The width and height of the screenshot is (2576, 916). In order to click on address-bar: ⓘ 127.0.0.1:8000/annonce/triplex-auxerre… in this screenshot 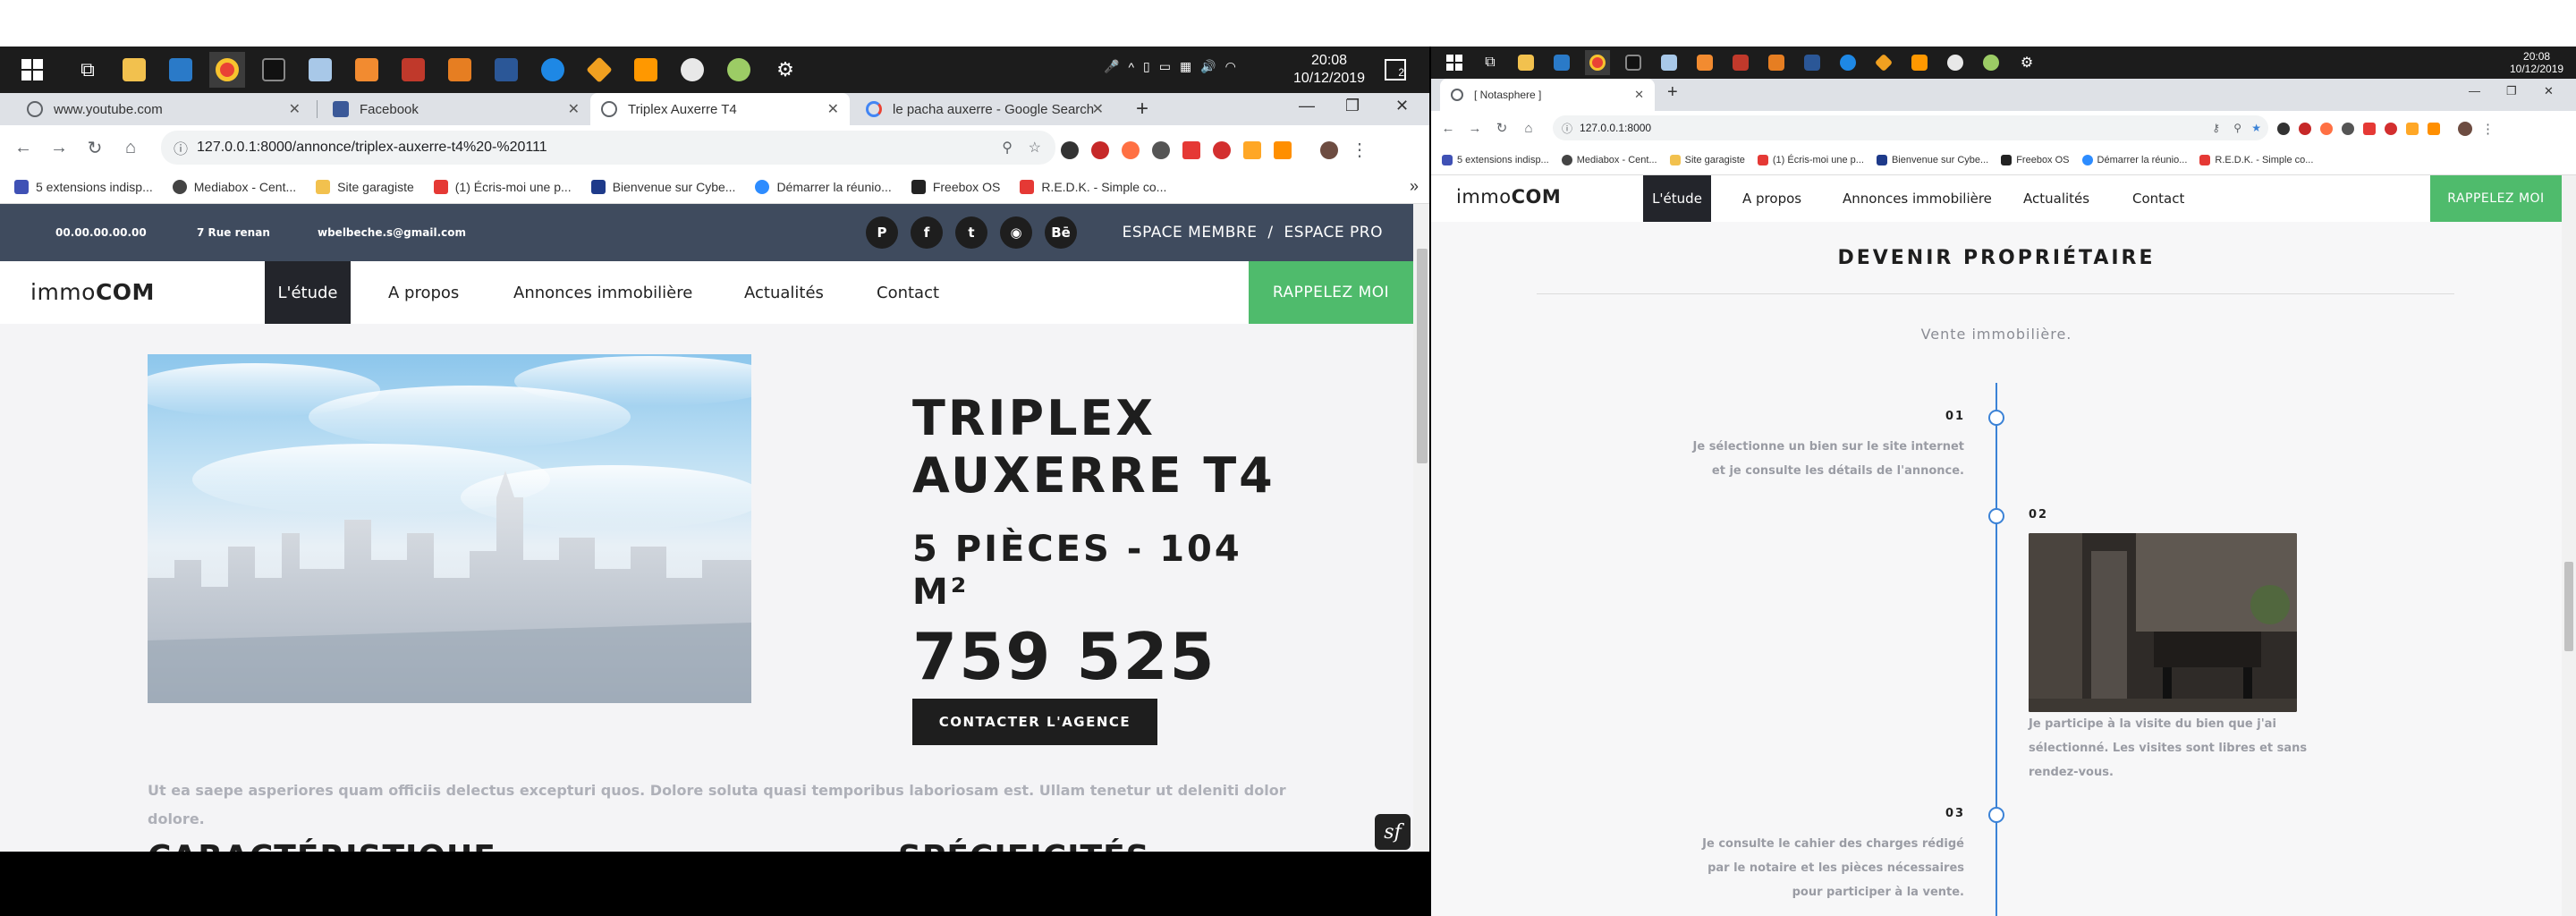, I will do `click(608, 148)`.